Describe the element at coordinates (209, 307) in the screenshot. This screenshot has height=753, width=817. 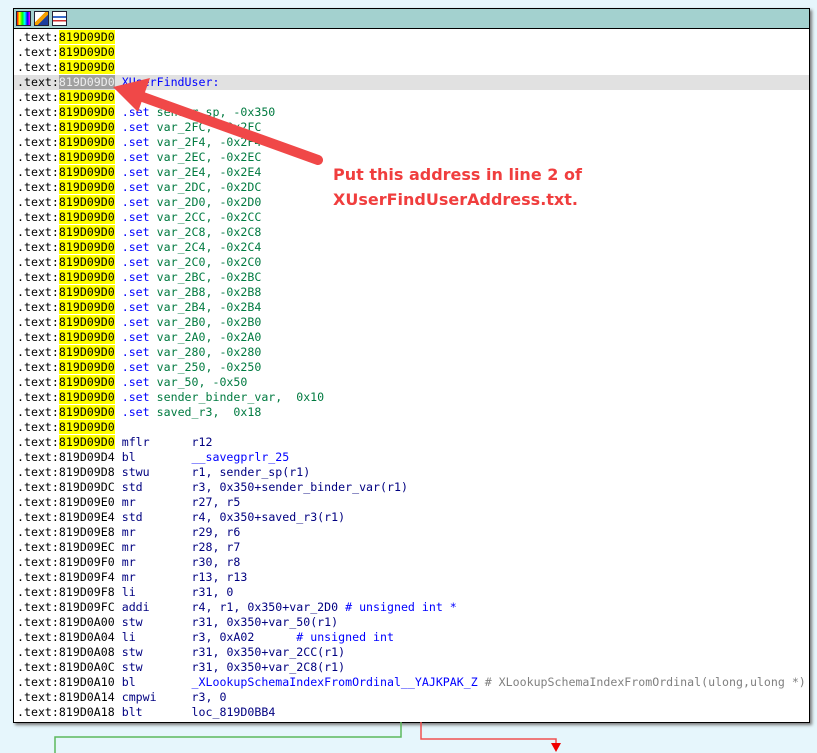
I see `operands: var_2B4, -0x2B4` at that location.